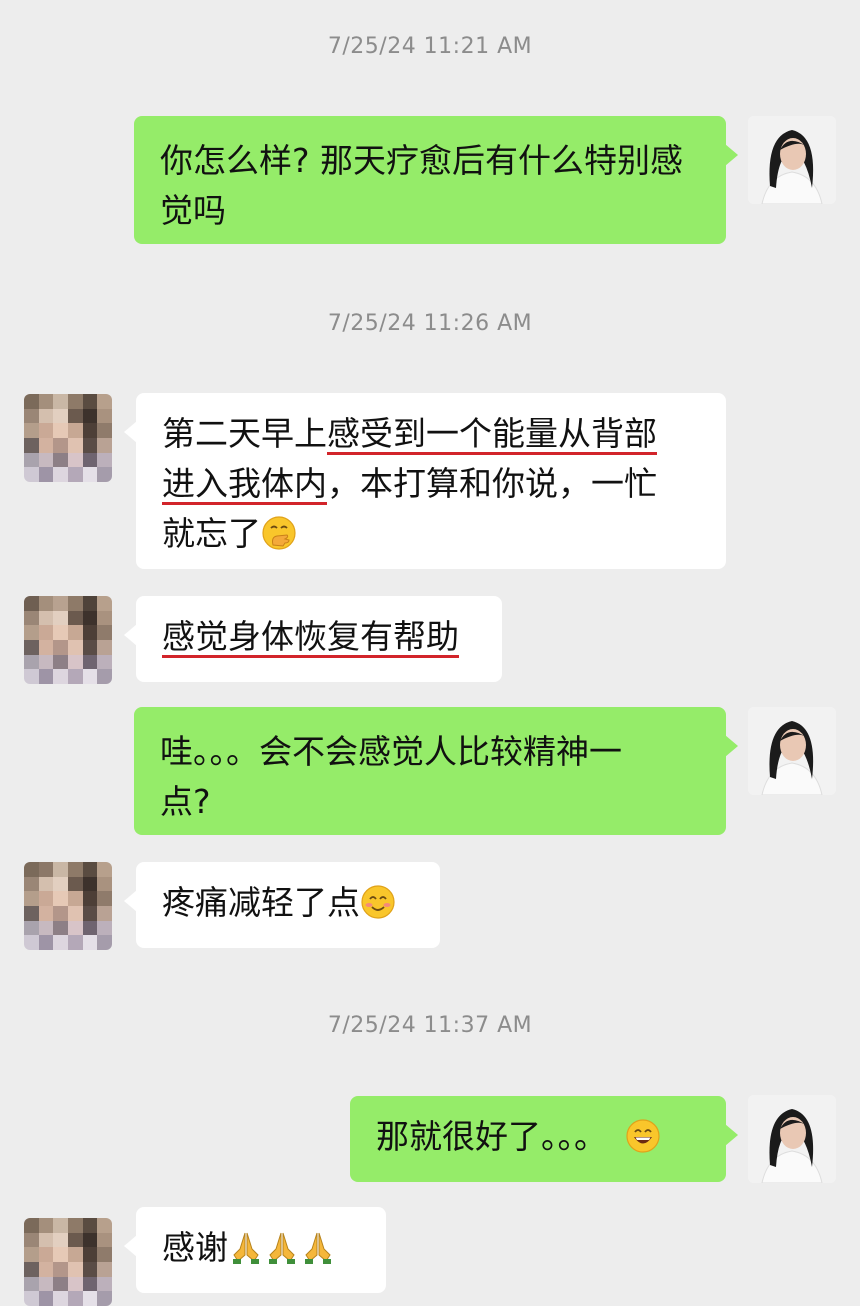  I want to click on message-text: 觉吗, so click(193, 210).